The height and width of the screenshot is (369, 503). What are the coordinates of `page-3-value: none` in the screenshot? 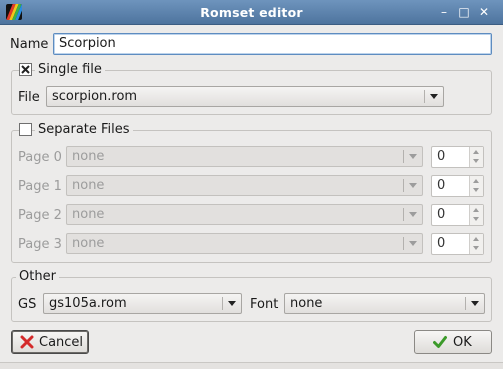 It's located at (88, 243).